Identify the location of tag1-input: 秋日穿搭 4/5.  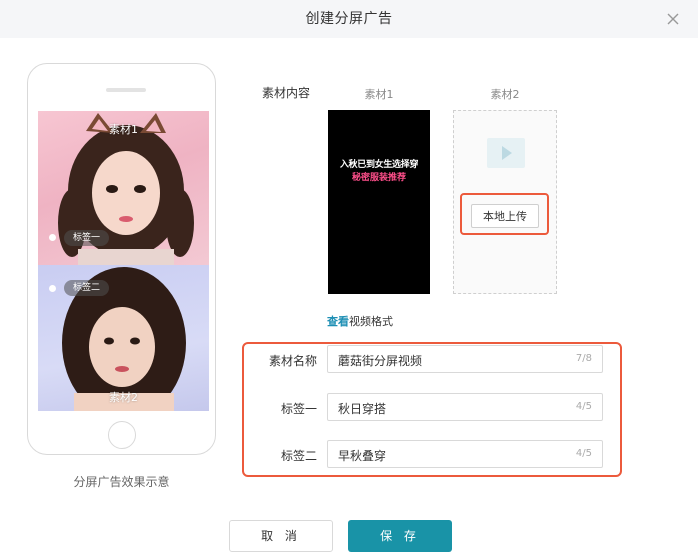
(465, 407).